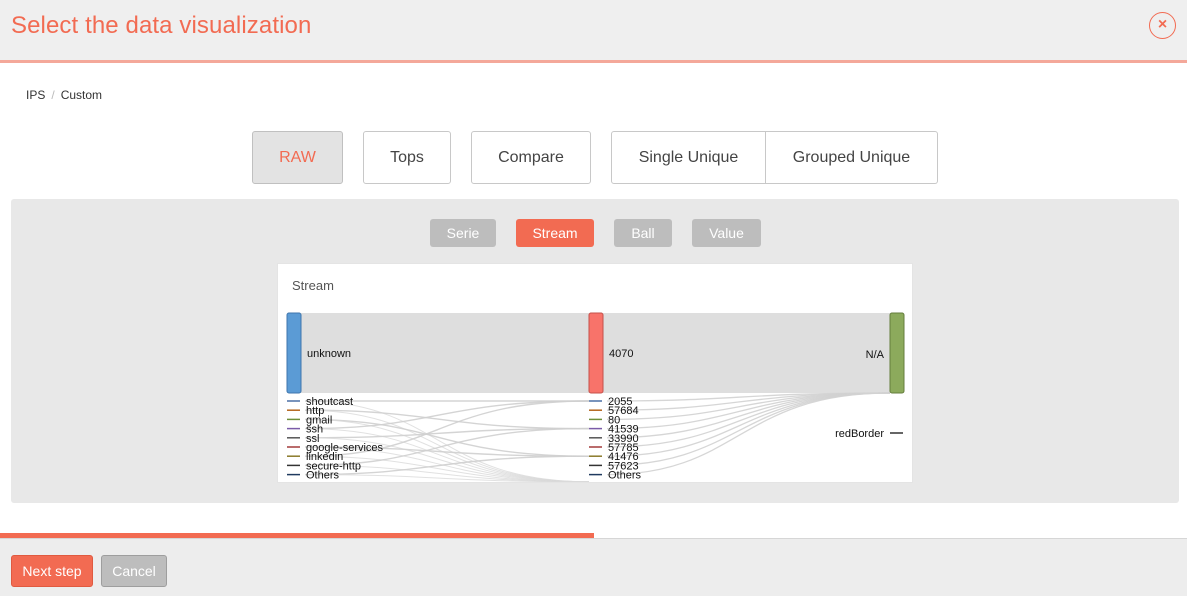 This screenshot has width=1187, height=596. Describe the element at coordinates (81, 95) in the screenshot. I see `breadcrumb-item-custom: Custom` at that location.